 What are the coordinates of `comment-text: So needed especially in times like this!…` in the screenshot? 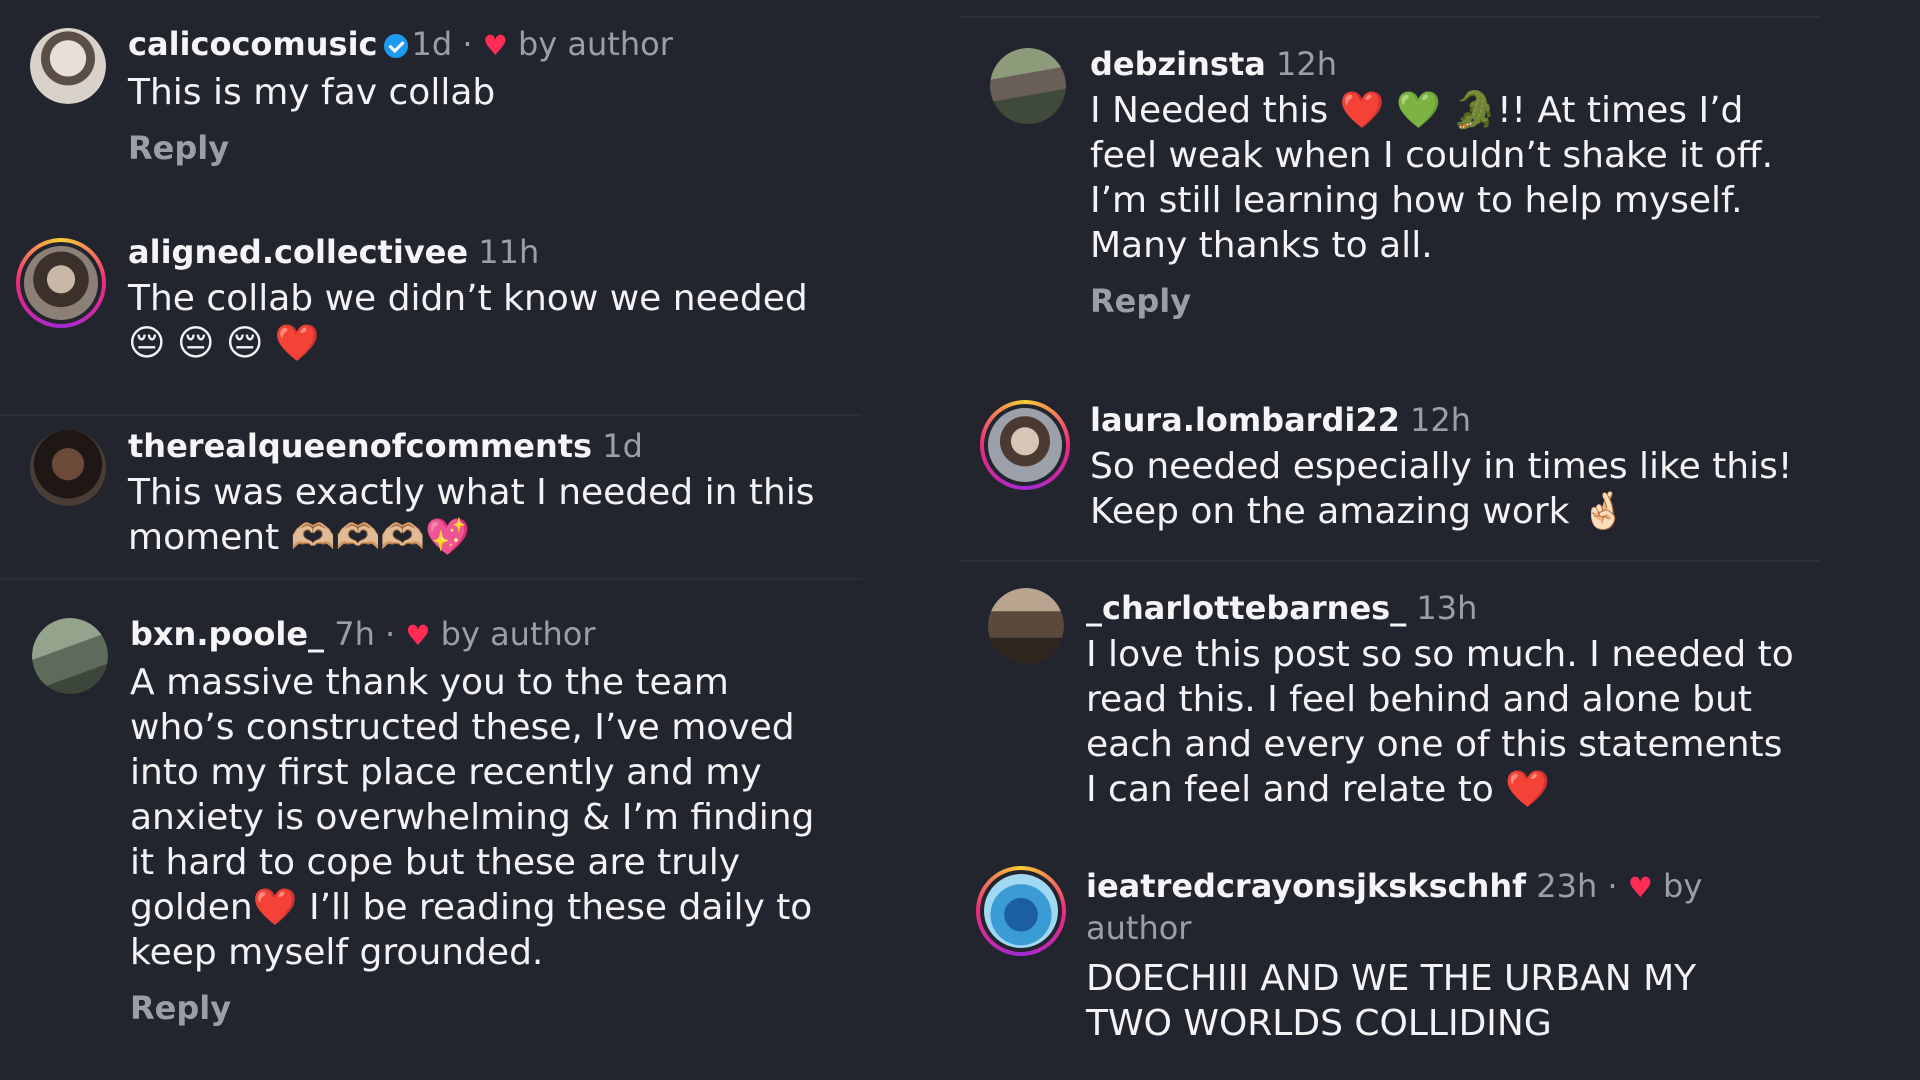 It's located at (1441, 489).